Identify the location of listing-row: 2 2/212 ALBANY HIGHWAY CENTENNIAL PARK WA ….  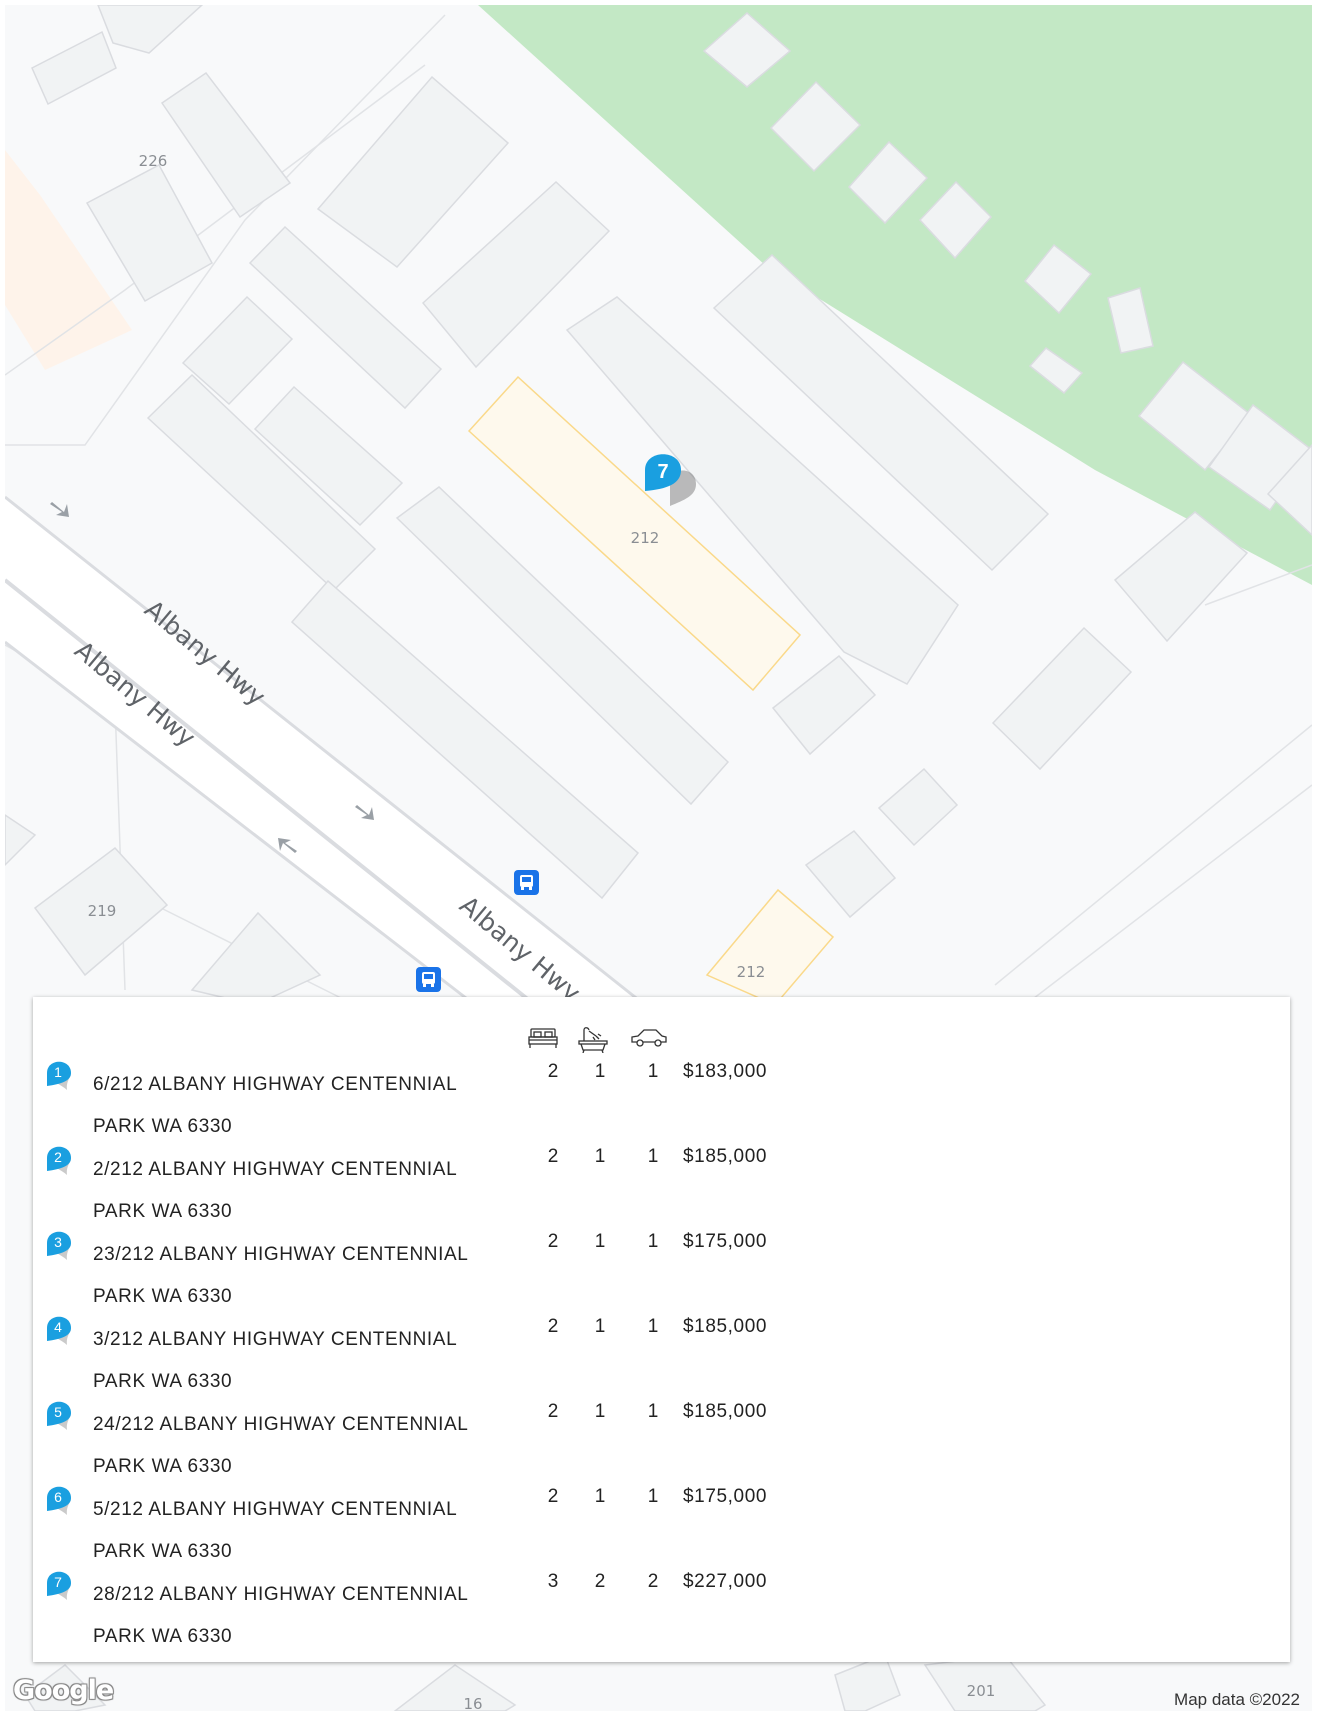
(661, 1184).